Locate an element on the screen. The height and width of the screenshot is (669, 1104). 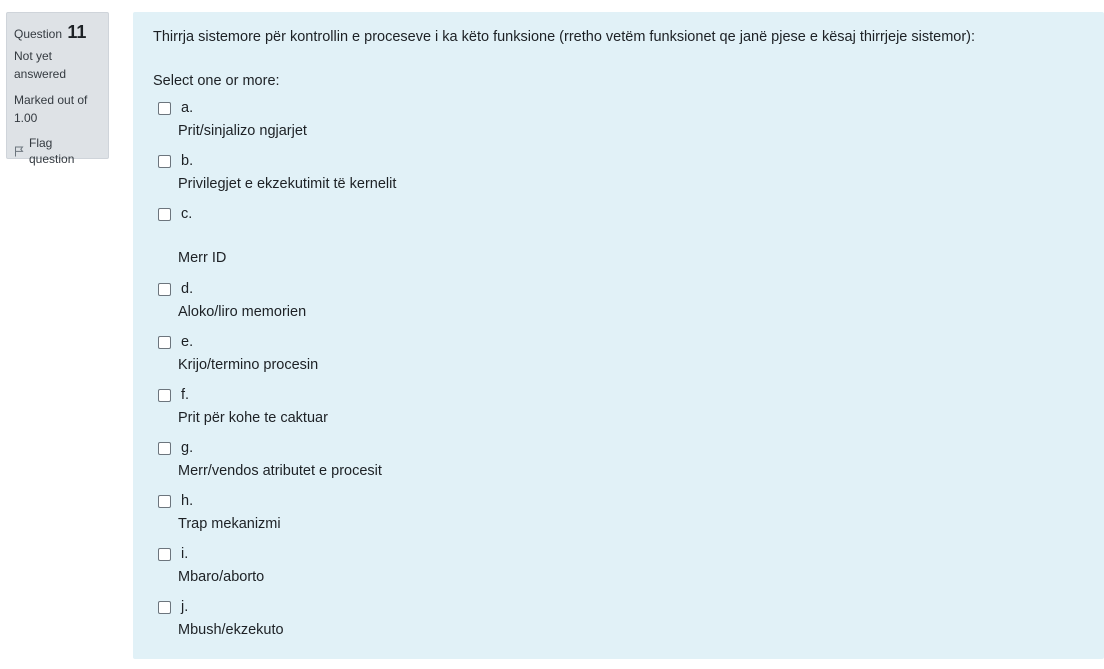
question-number-value: 11 is located at coordinates (77, 32).